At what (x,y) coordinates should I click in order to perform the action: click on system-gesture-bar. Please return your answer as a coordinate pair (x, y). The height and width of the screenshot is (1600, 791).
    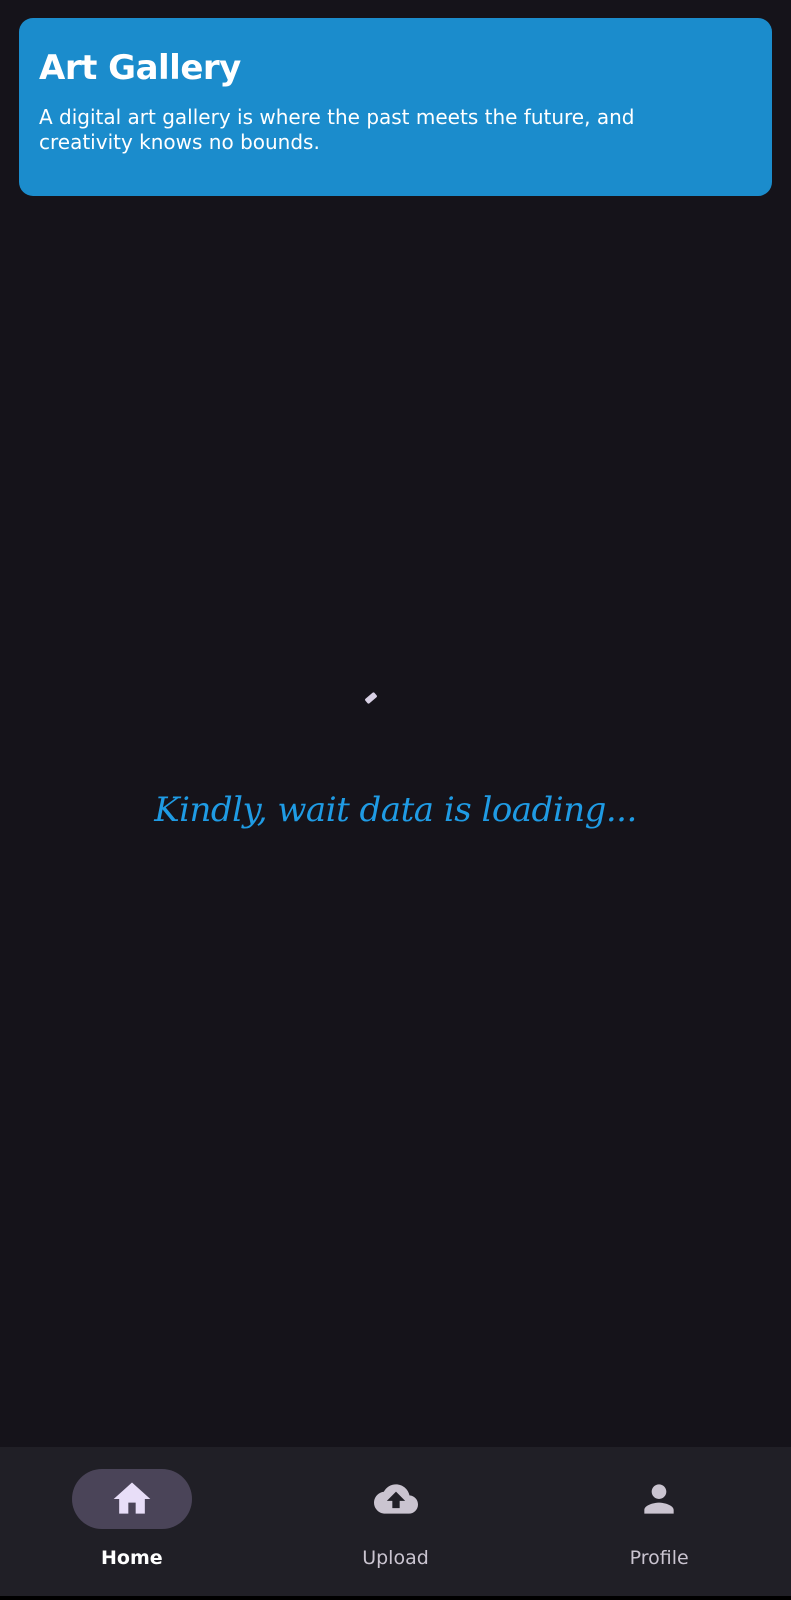
    Looking at the image, I should click on (395, 1598).